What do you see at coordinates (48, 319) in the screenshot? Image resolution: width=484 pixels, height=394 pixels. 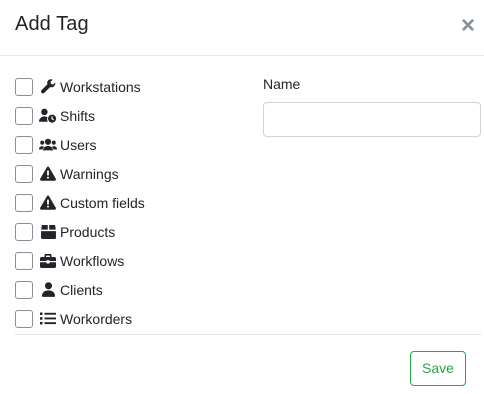 I see `list-icon` at bounding box center [48, 319].